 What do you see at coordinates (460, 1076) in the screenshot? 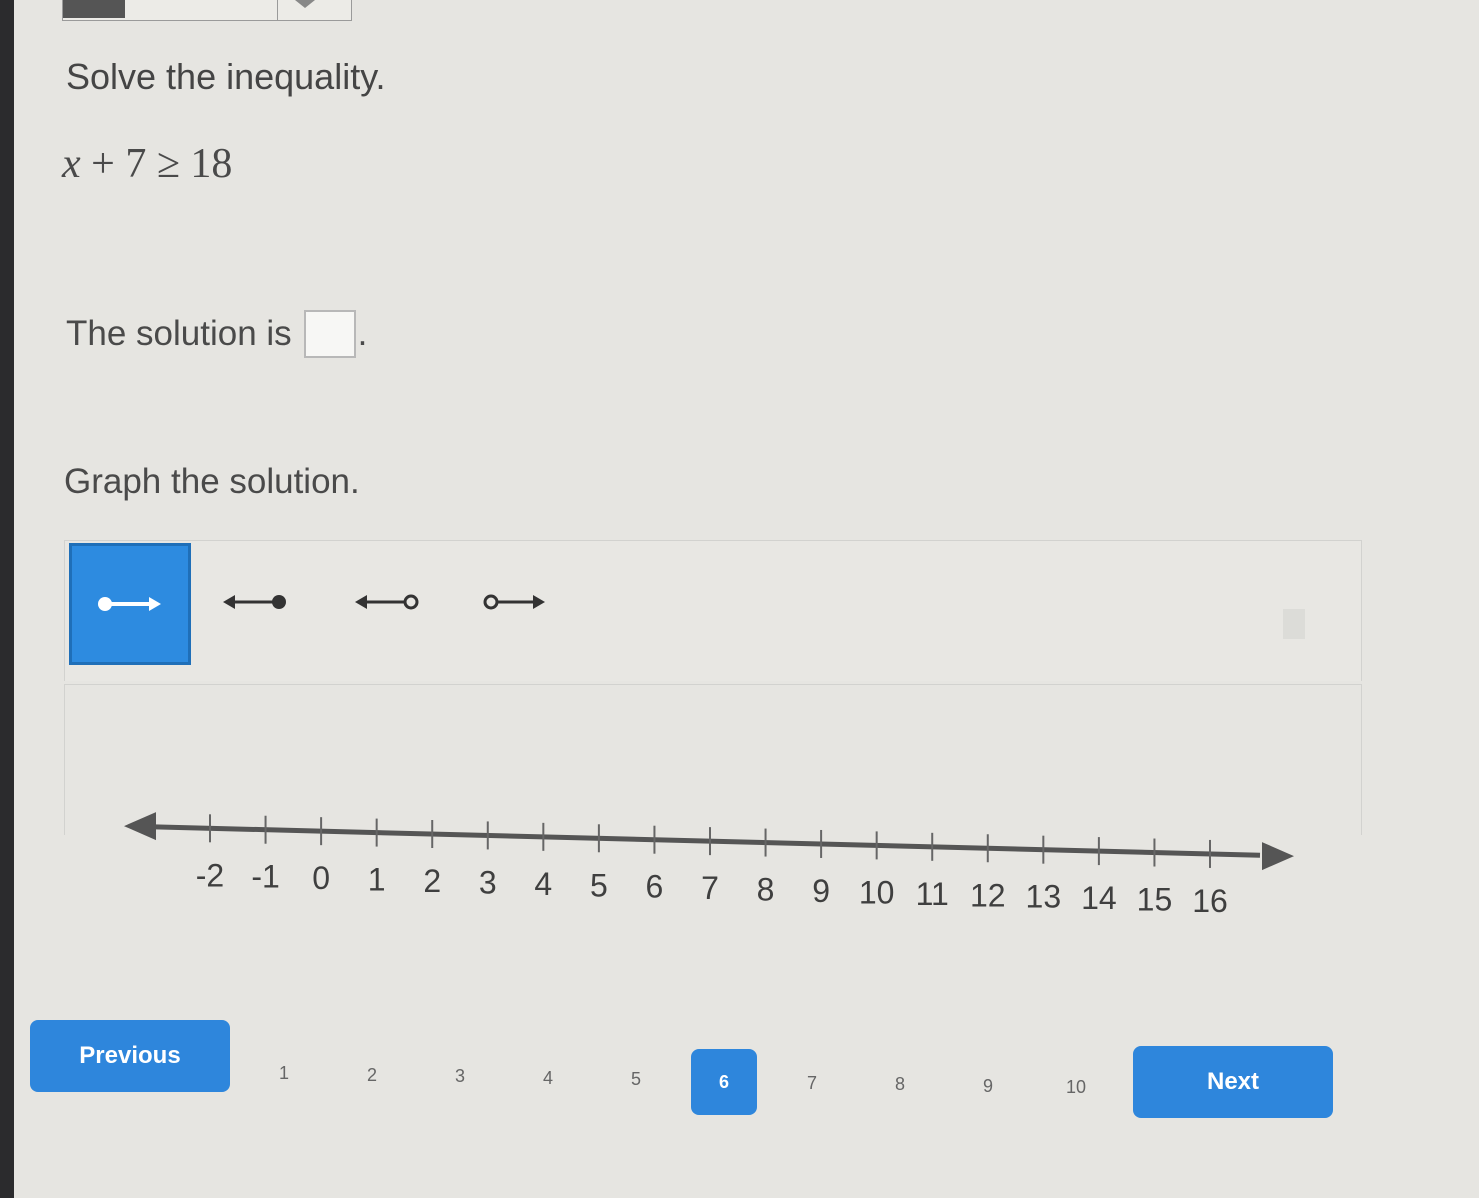
I see `page-link-3: 3` at bounding box center [460, 1076].